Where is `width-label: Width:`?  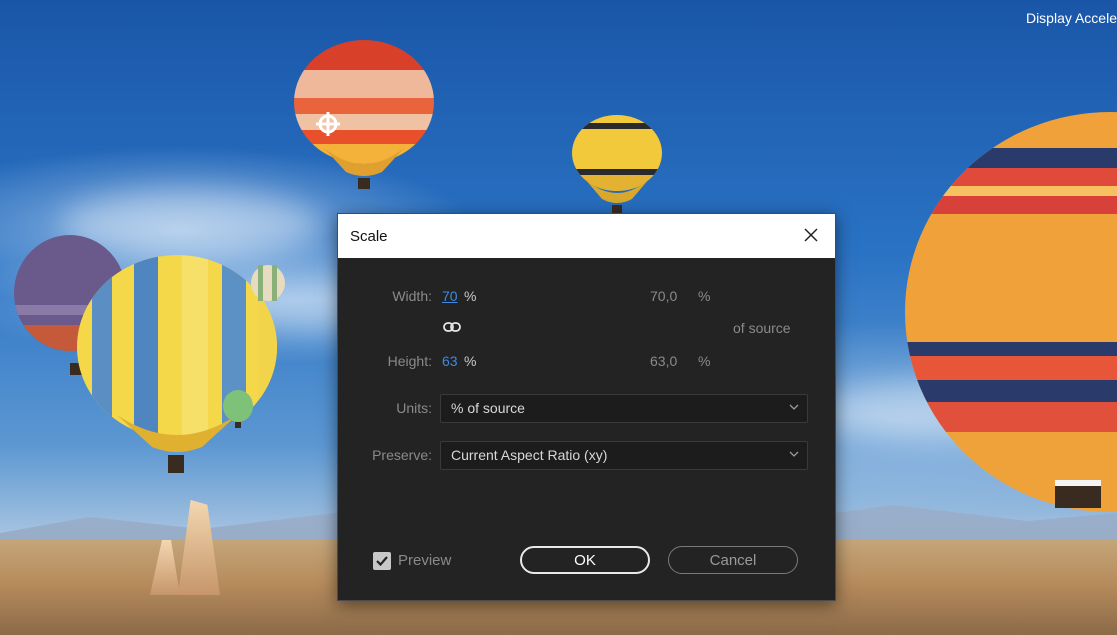 width-label: Width: is located at coordinates (412, 296).